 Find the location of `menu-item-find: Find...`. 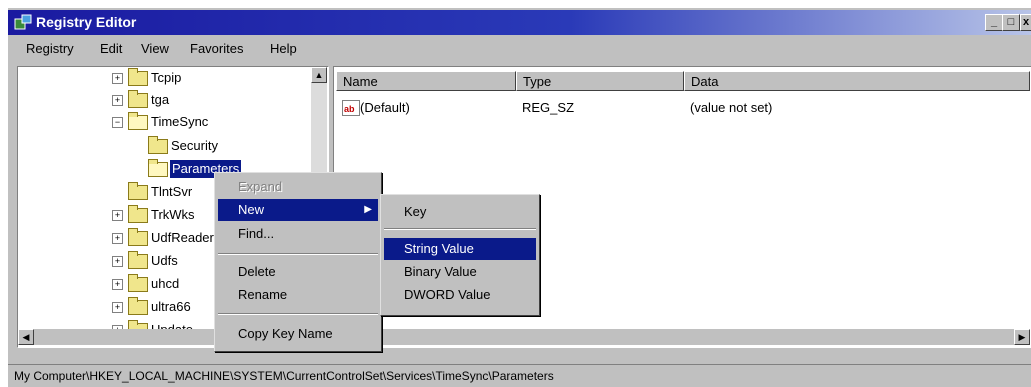

menu-item-find: Find... is located at coordinates (298, 234).